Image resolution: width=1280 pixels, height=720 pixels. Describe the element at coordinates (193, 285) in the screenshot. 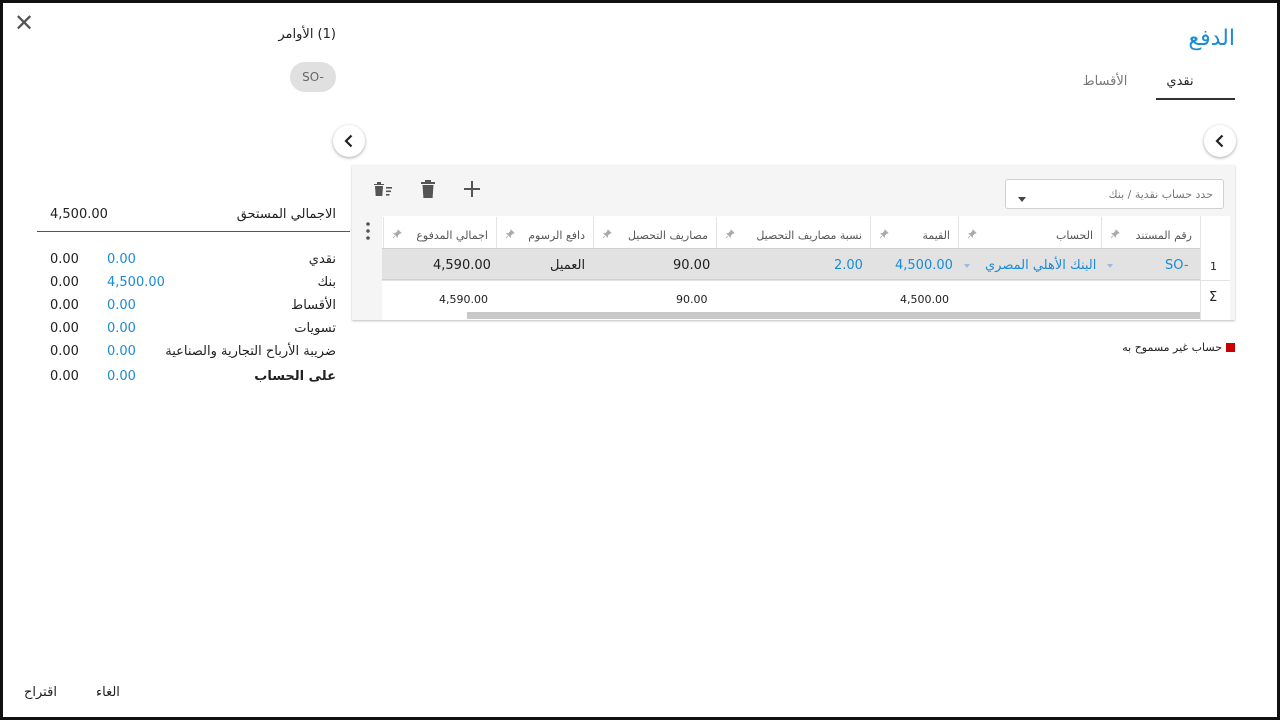

I see `summary-row-bank: بنك 4,500.00 0.00` at that location.